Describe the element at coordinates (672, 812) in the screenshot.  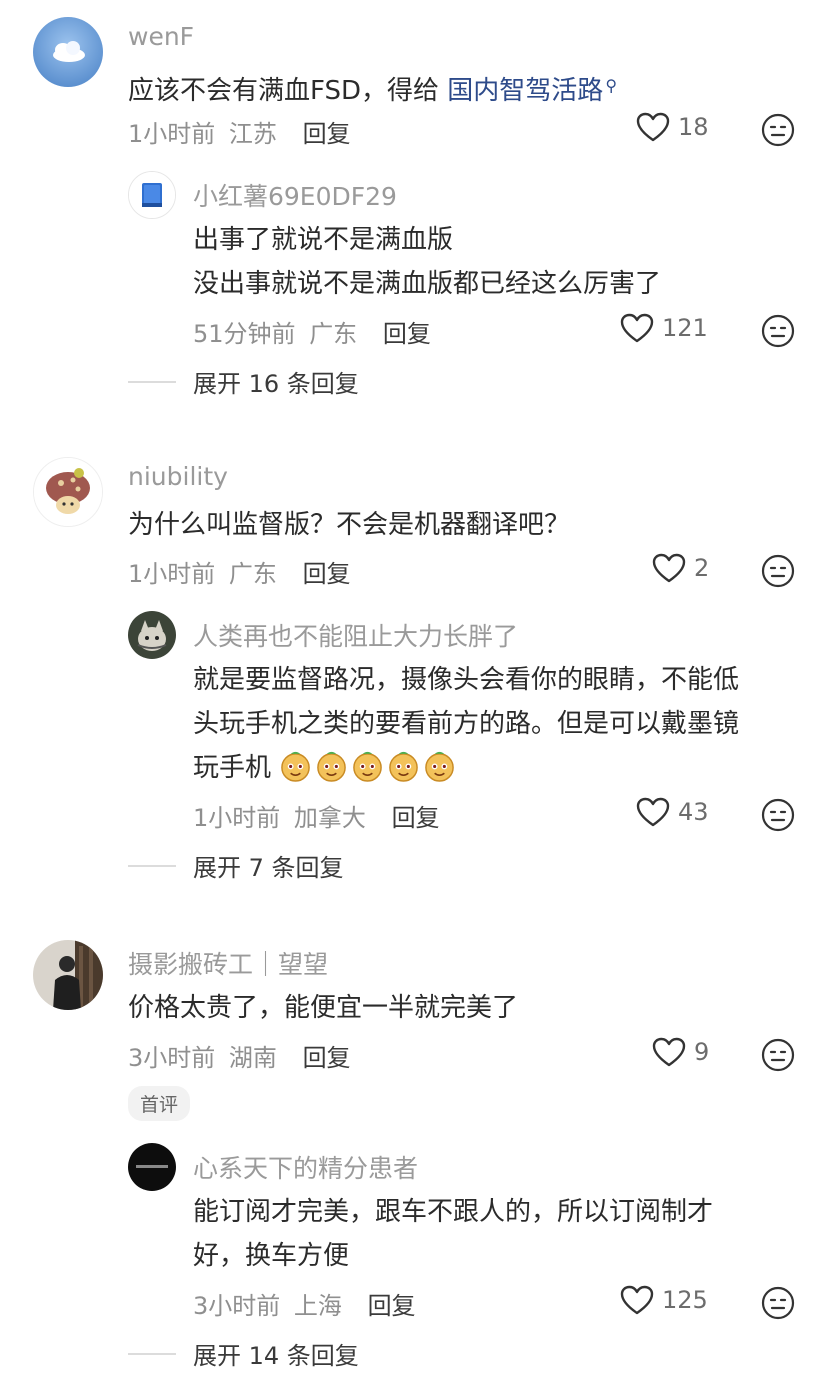
I see `like-button: 43` at that location.